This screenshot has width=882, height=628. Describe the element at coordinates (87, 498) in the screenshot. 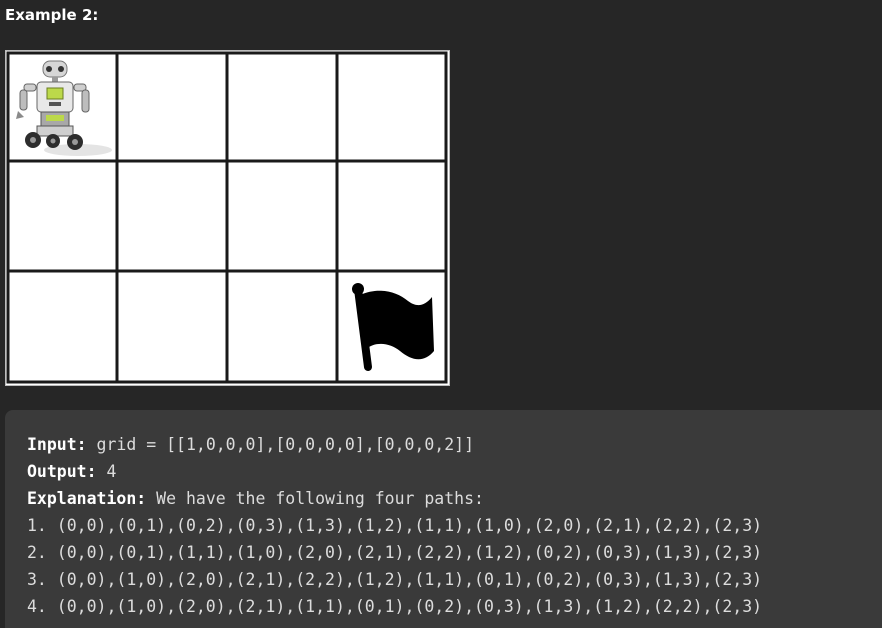

I see `explanation-label: Explanation:` at that location.